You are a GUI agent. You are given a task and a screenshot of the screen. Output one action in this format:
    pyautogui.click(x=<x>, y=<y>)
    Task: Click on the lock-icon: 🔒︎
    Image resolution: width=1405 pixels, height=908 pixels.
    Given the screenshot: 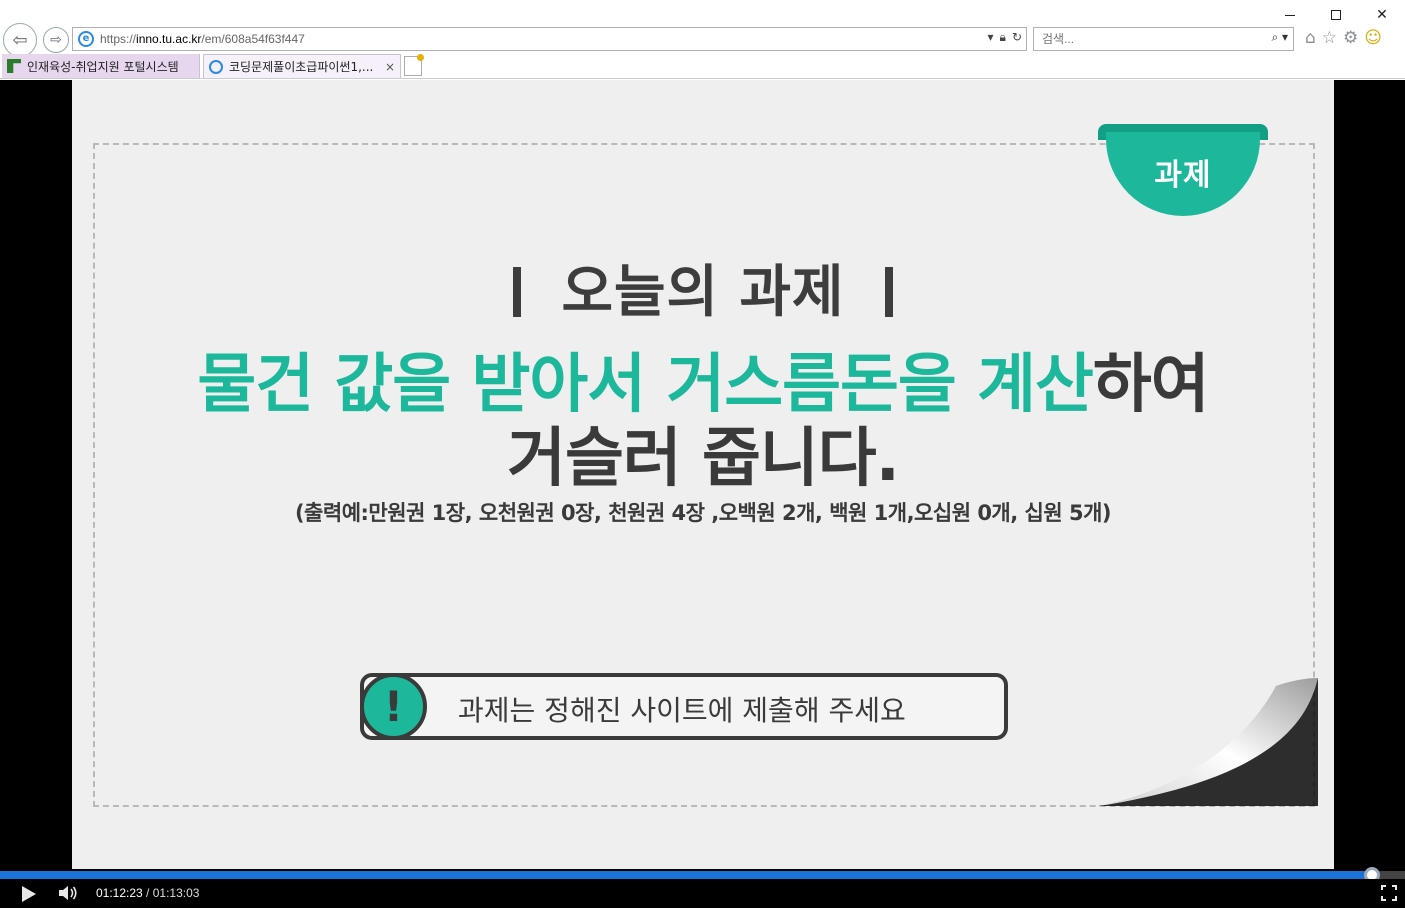 What is the action you would take?
    pyautogui.click(x=1003, y=37)
    